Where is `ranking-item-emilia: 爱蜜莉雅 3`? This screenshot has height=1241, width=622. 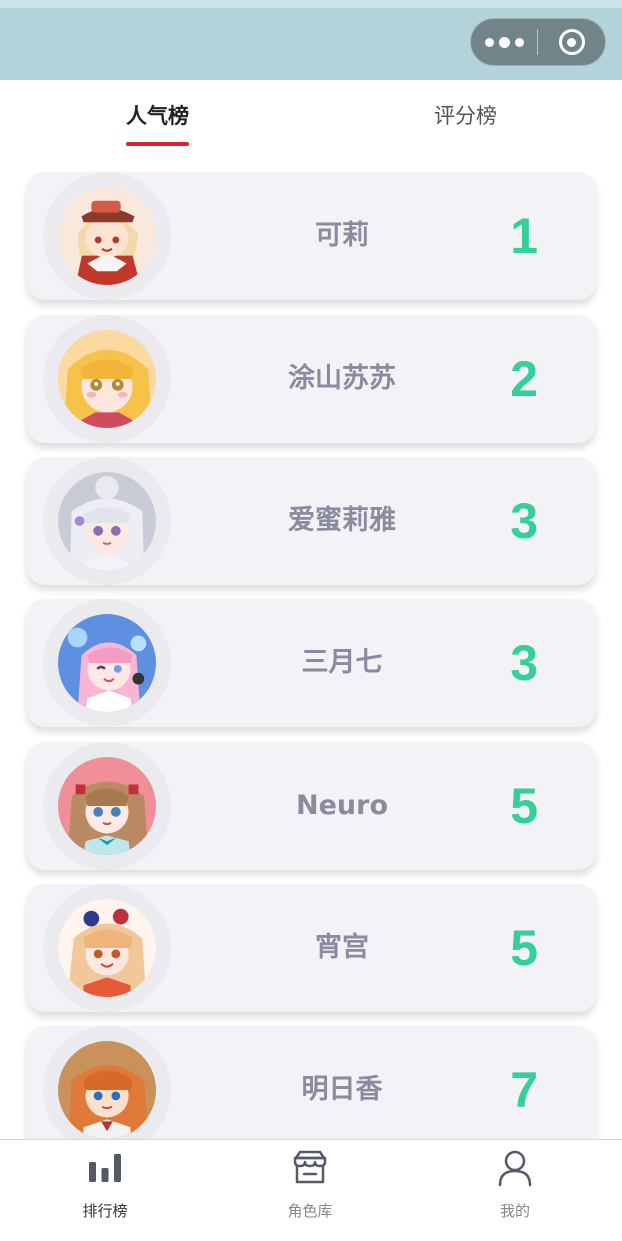 ranking-item-emilia: 爱蜜莉雅 3 is located at coordinates (311, 521).